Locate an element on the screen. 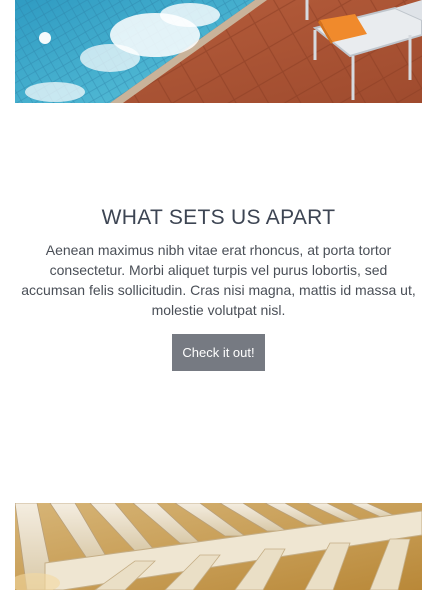  wooden-ceiling-illustration is located at coordinates (218, 546).